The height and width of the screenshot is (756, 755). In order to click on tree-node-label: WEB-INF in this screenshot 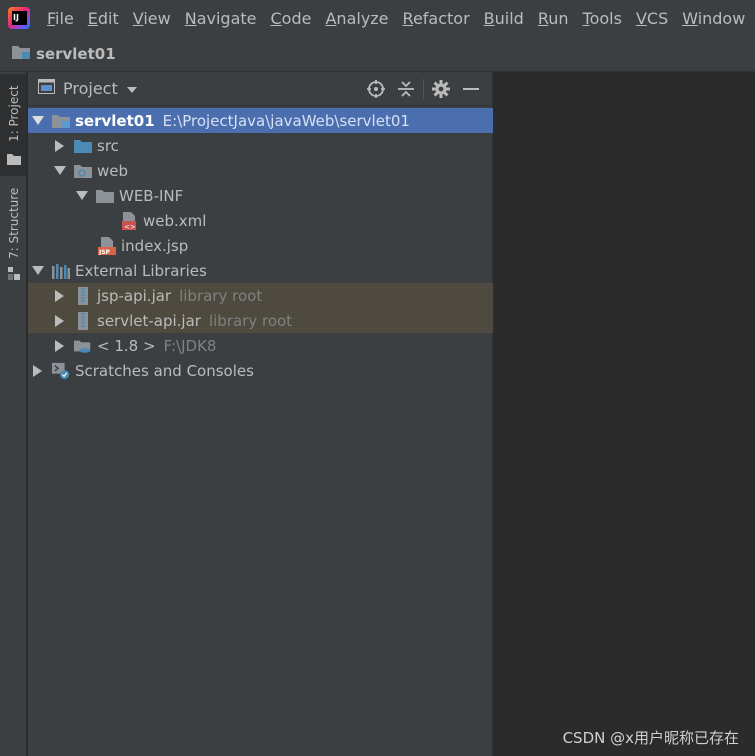, I will do `click(151, 195)`.